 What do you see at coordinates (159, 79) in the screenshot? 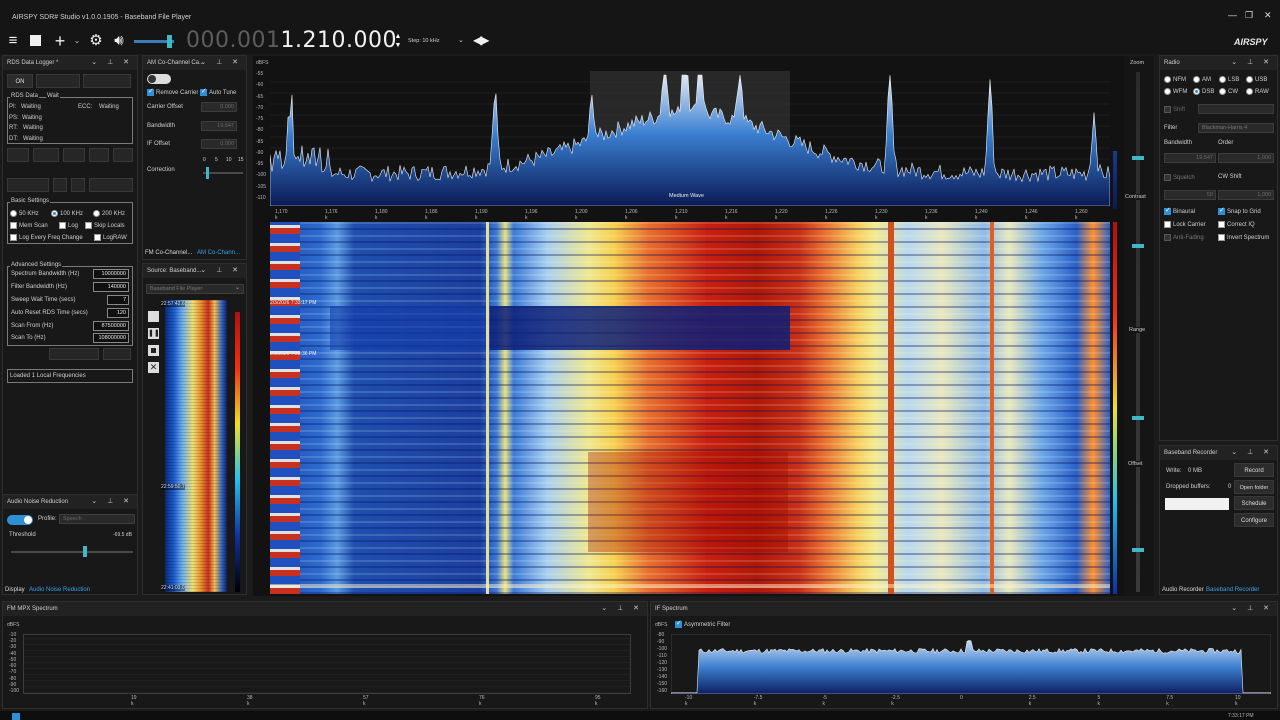
I see `cochannel-toggle` at bounding box center [159, 79].